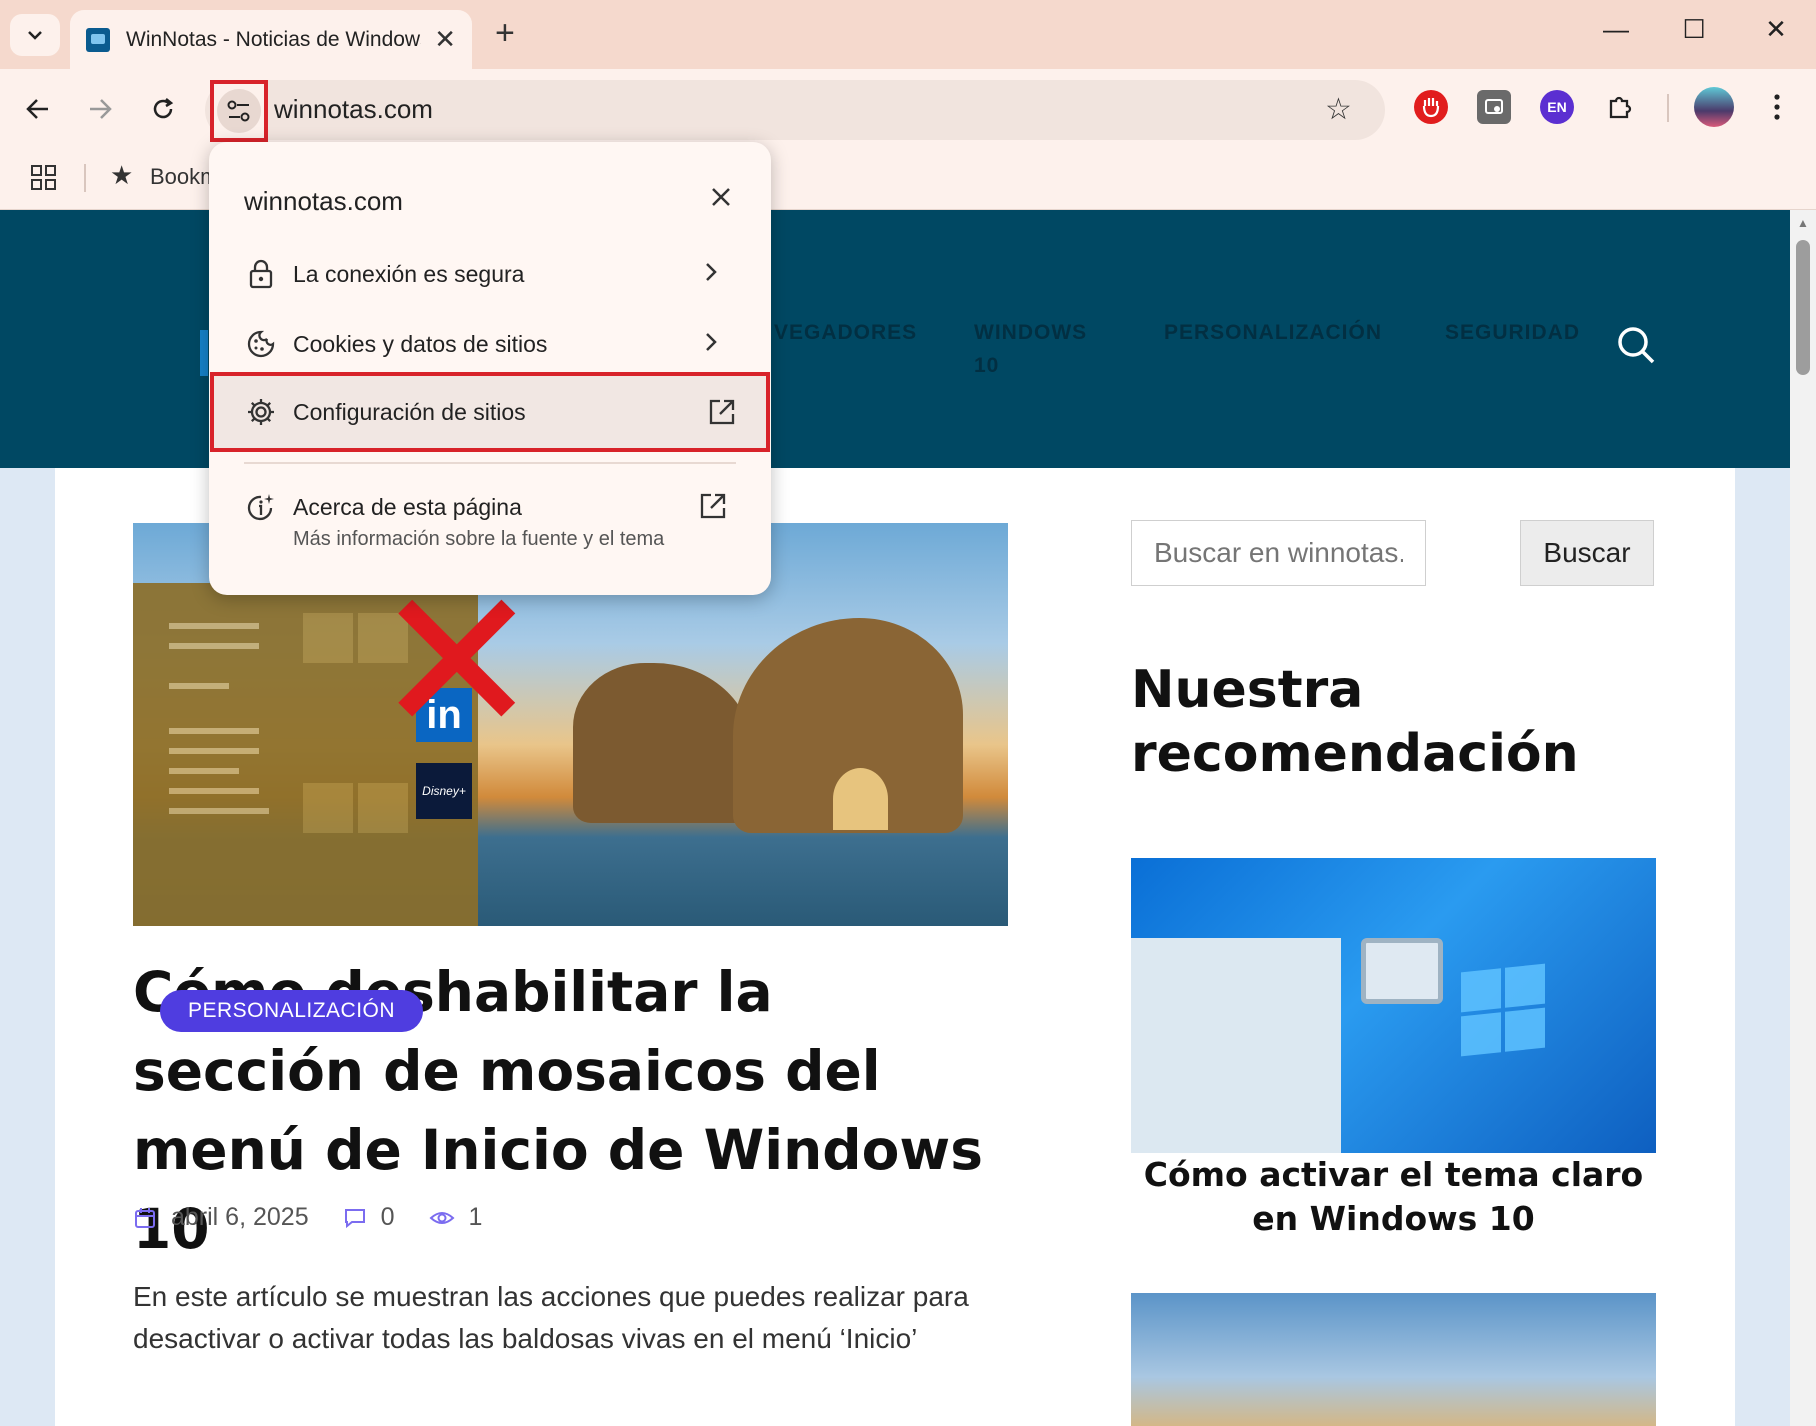 This screenshot has height=1426, width=1816. What do you see at coordinates (1776, 29) in the screenshot?
I see `close-window-button: ✕` at bounding box center [1776, 29].